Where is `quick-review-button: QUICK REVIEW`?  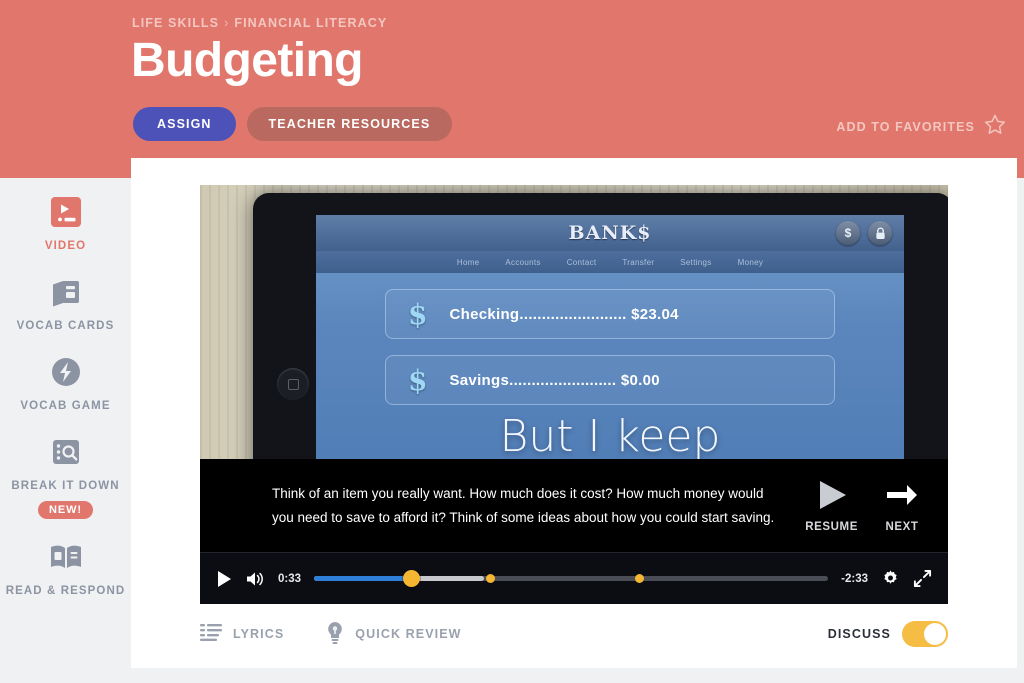
quick-review-button: QUICK REVIEW is located at coordinates (393, 634).